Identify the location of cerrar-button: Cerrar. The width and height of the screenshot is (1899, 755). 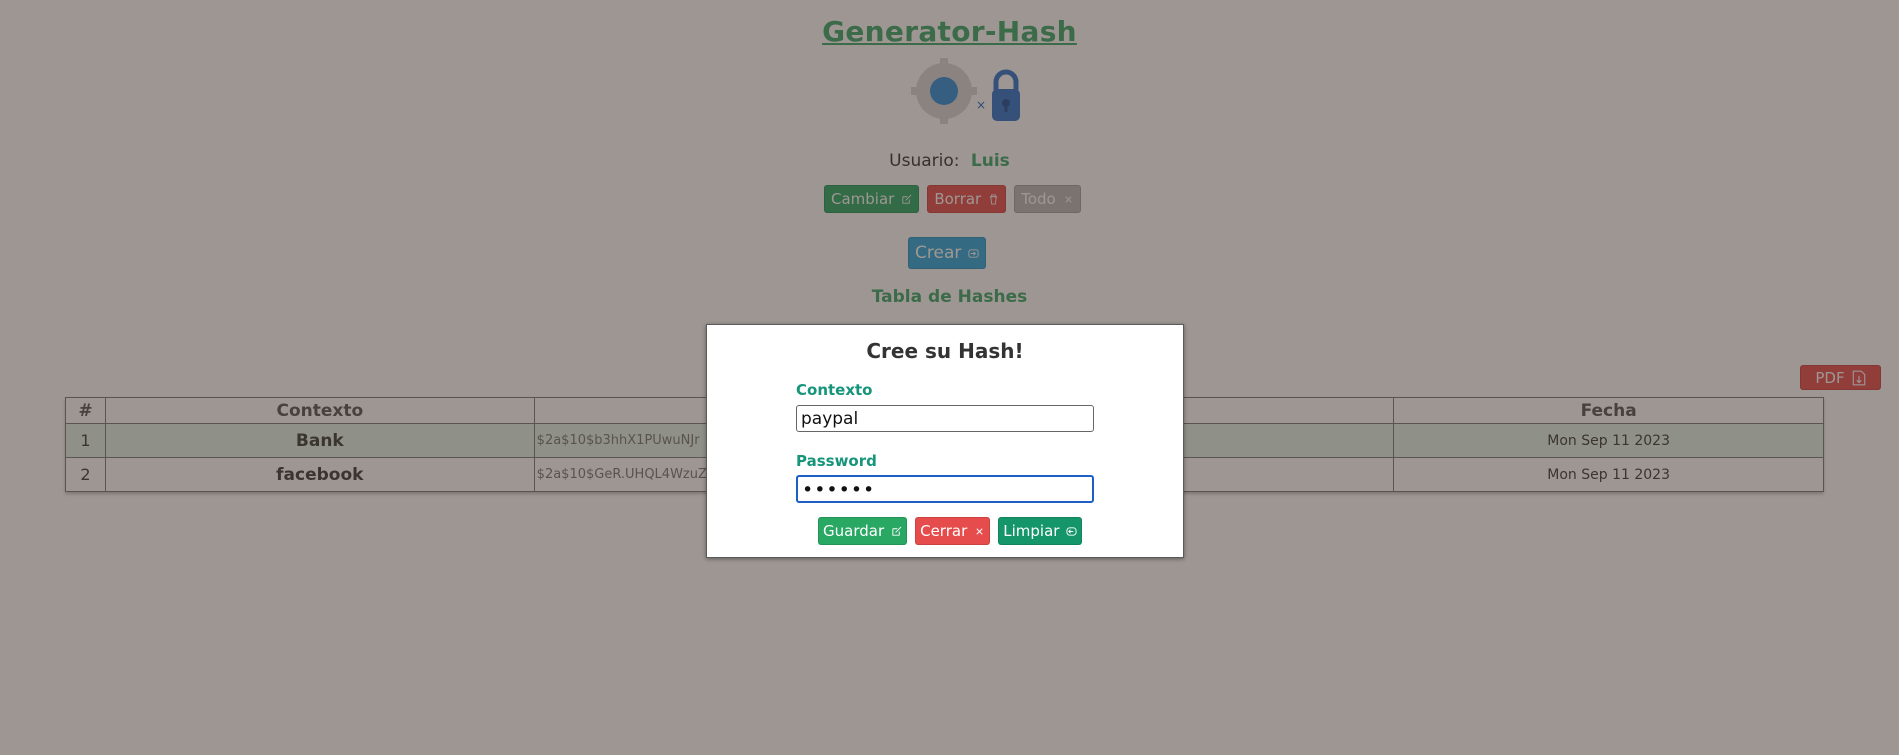
(953, 531).